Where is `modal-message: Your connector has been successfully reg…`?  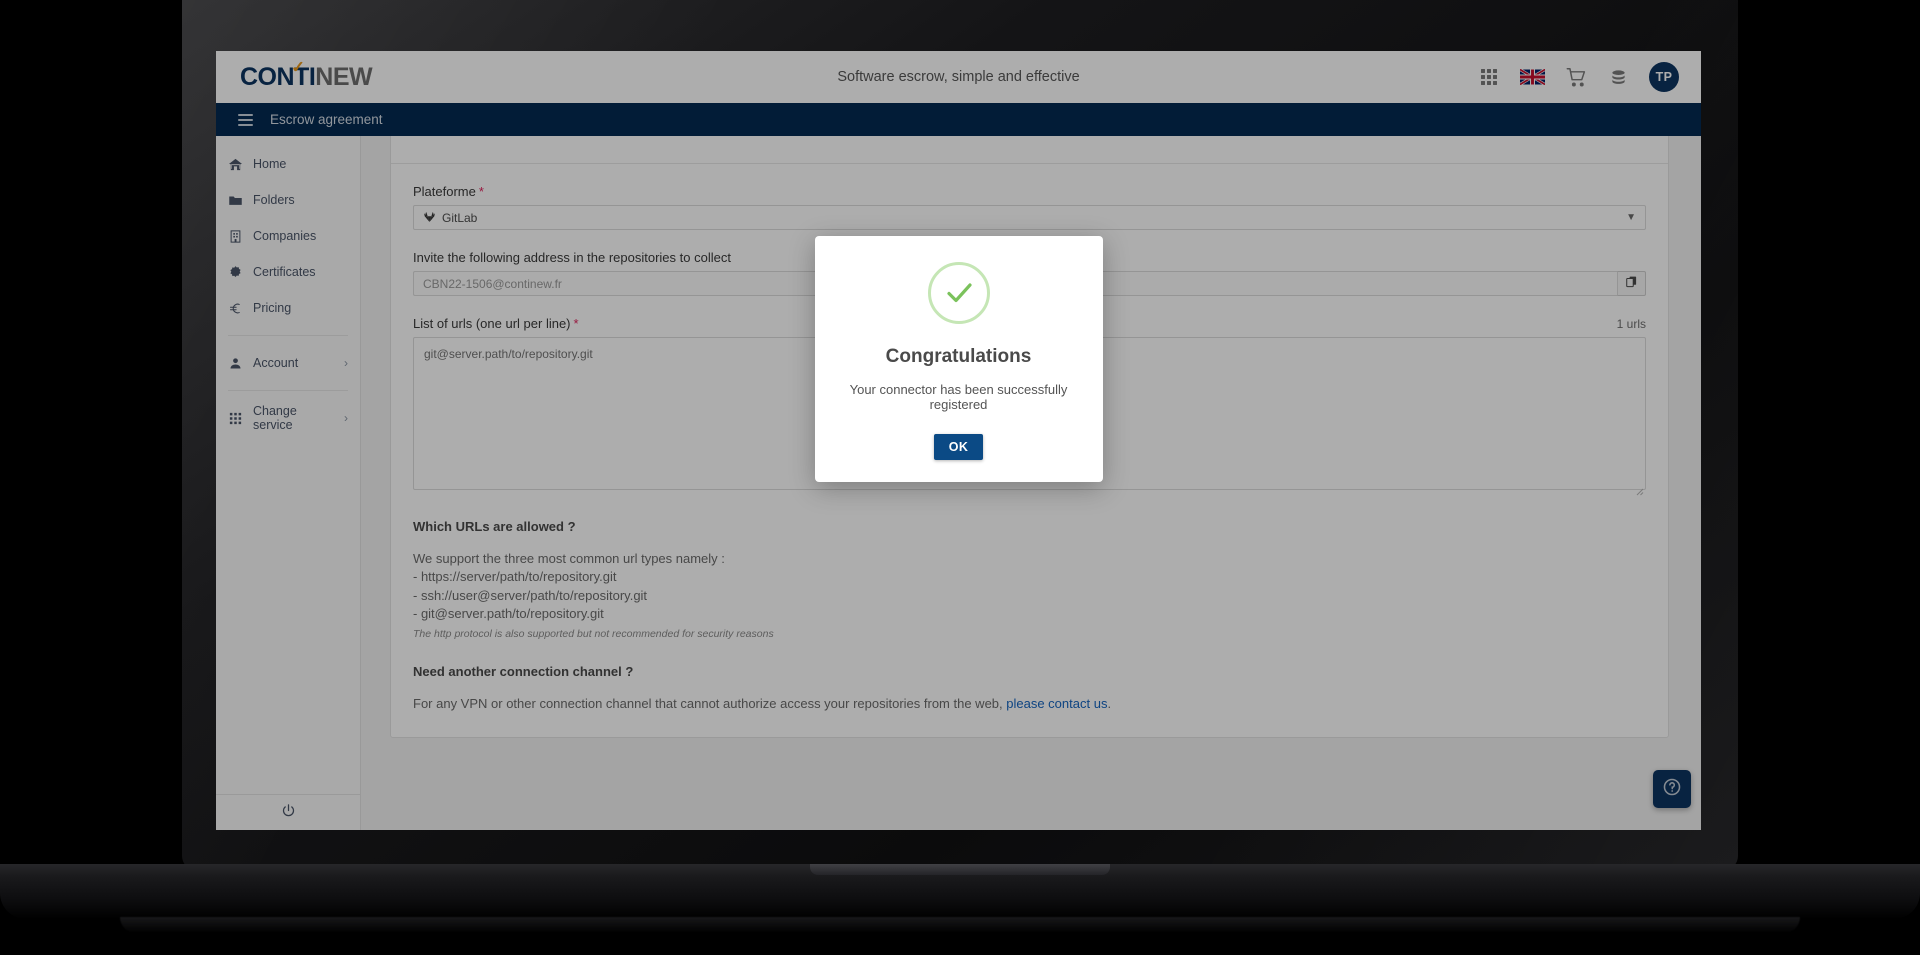 modal-message: Your connector has been successfully reg… is located at coordinates (958, 397).